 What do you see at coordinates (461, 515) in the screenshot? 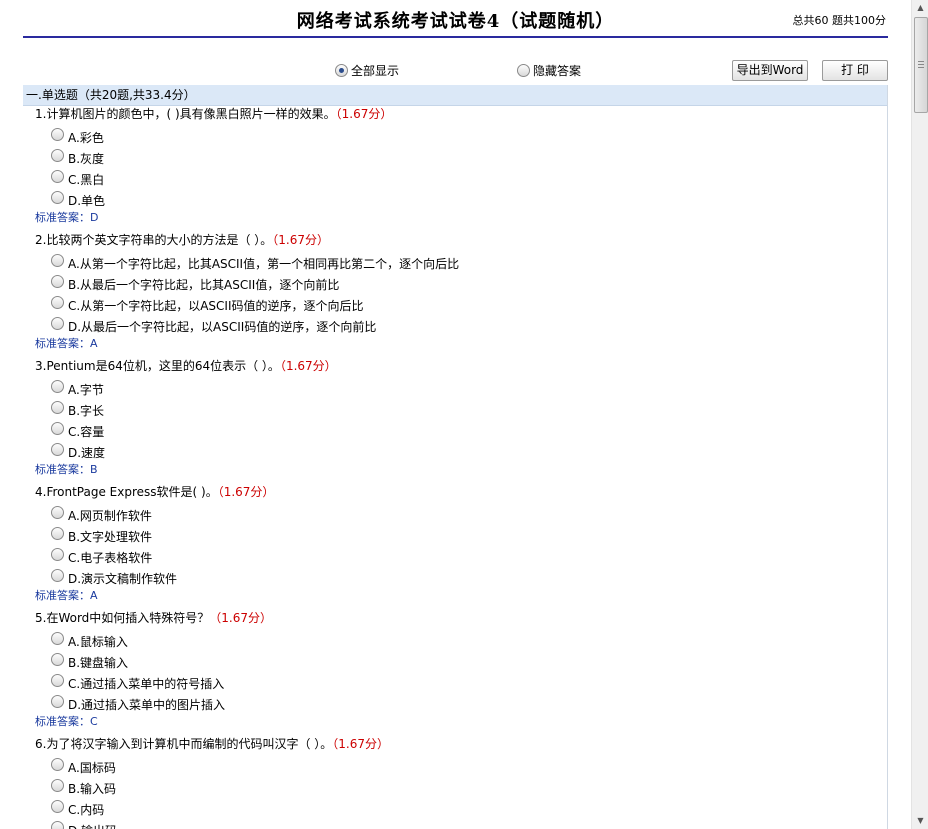
I see `answer-option: A.网页制作软件` at bounding box center [461, 515].